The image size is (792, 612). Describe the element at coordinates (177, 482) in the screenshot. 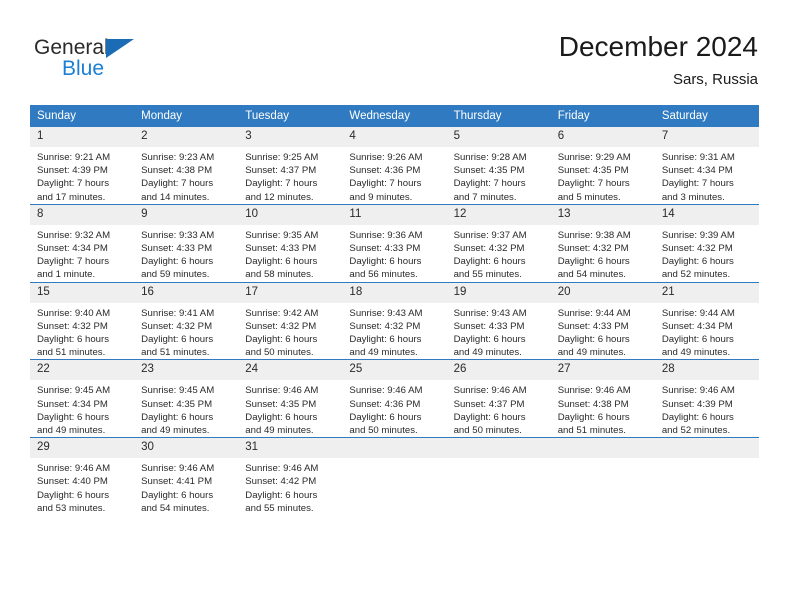

I see `sunset-text: Sunset: 4:41 PM` at that location.